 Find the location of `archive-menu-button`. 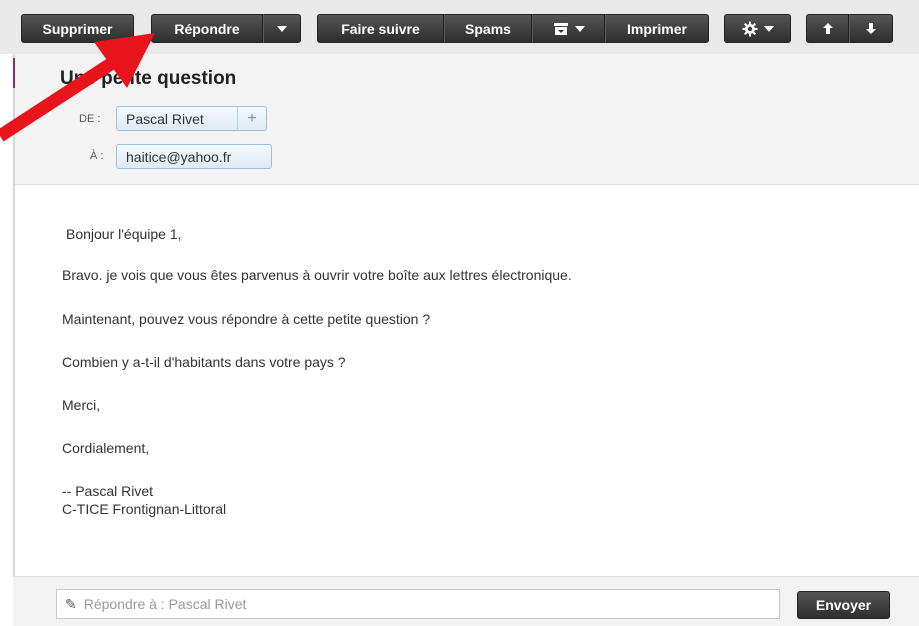

archive-menu-button is located at coordinates (568, 28).